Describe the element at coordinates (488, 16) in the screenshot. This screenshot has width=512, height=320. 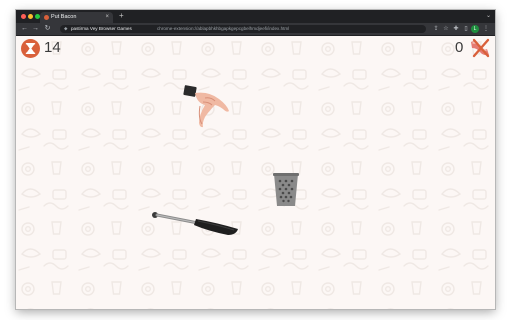
I see `tab-search-button: ⌄` at that location.